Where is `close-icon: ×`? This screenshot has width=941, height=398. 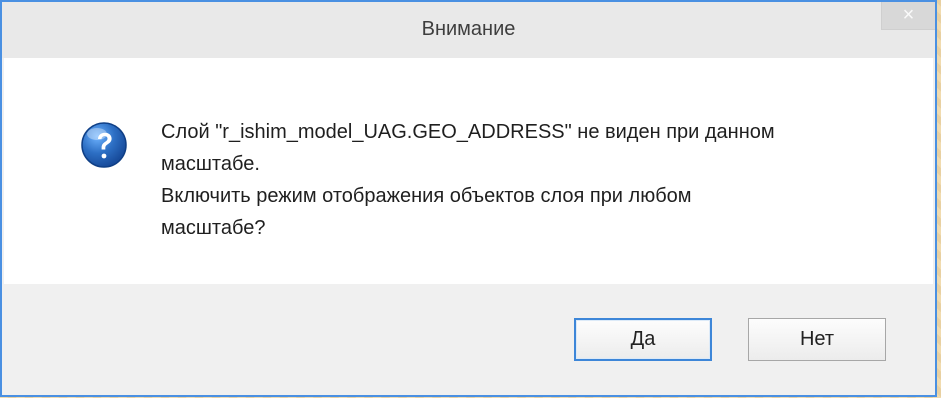
close-icon: × is located at coordinates (908, 15).